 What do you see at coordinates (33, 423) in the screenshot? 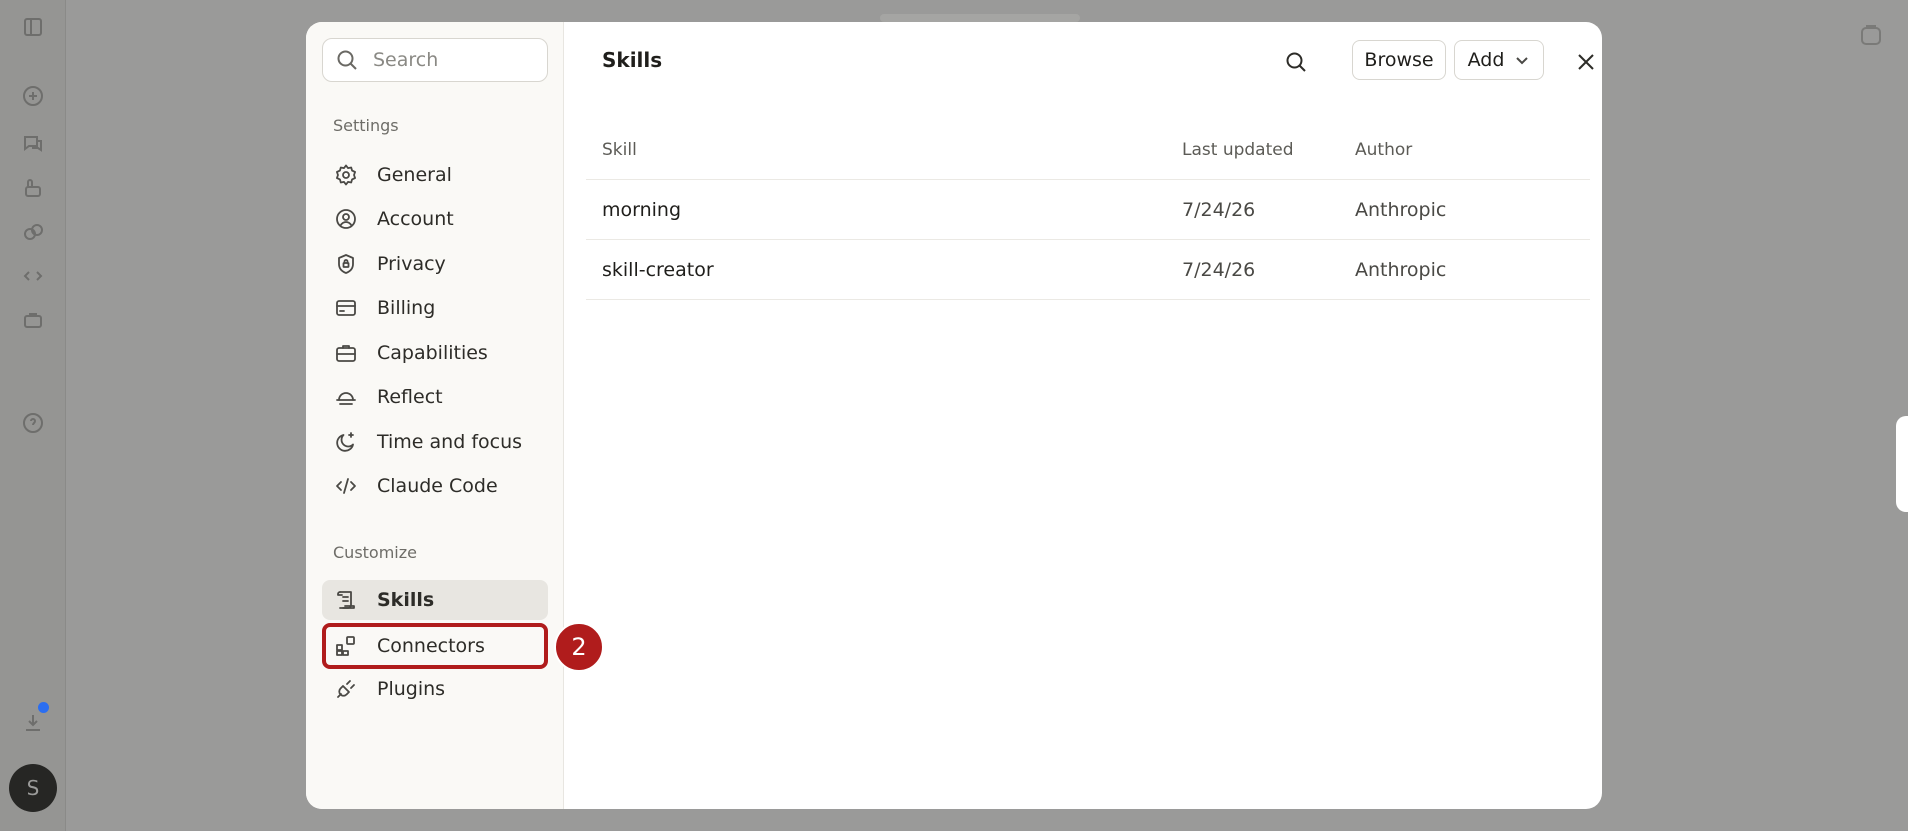
I see `help-icon` at bounding box center [33, 423].